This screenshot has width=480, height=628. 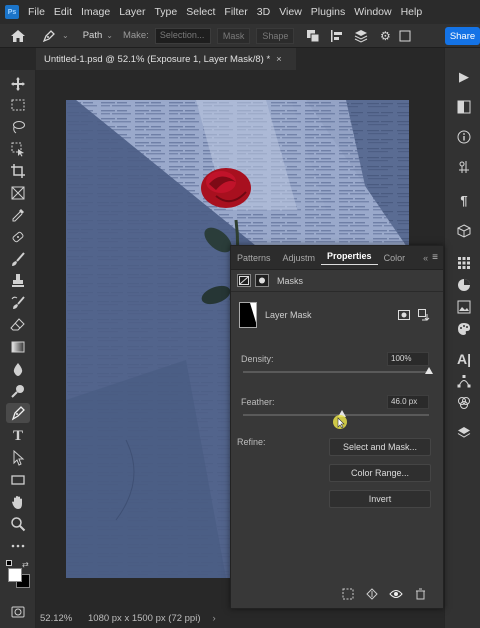 I want to click on apply-mask-footer-icon, so click(x=372, y=594).